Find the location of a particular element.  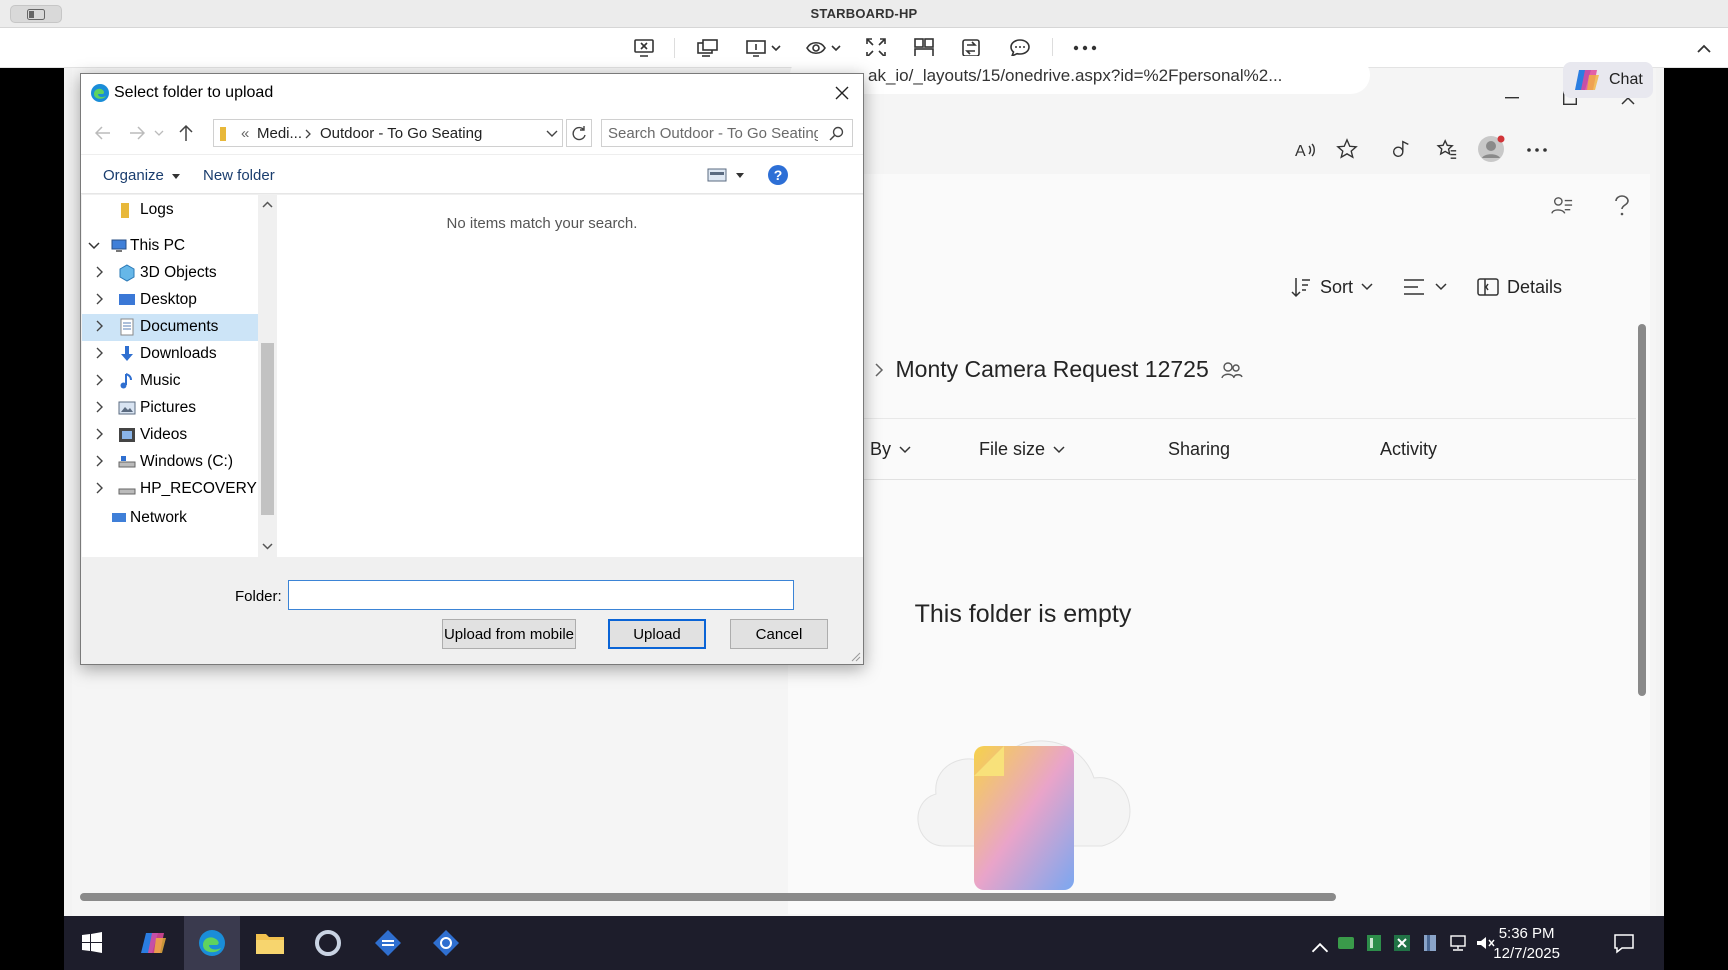

search-box is located at coordinates (727, 133).